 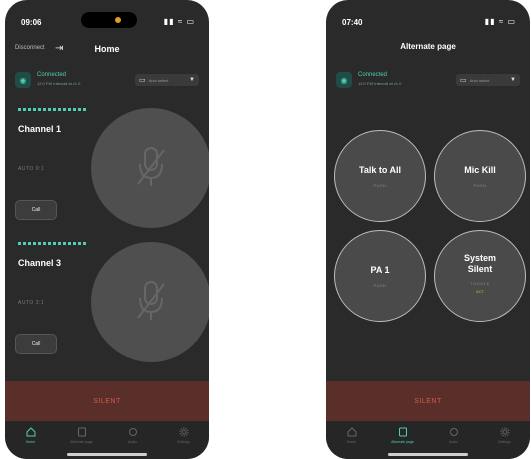 I want to click on status-time: 07:40, so click(x=352, y=22).